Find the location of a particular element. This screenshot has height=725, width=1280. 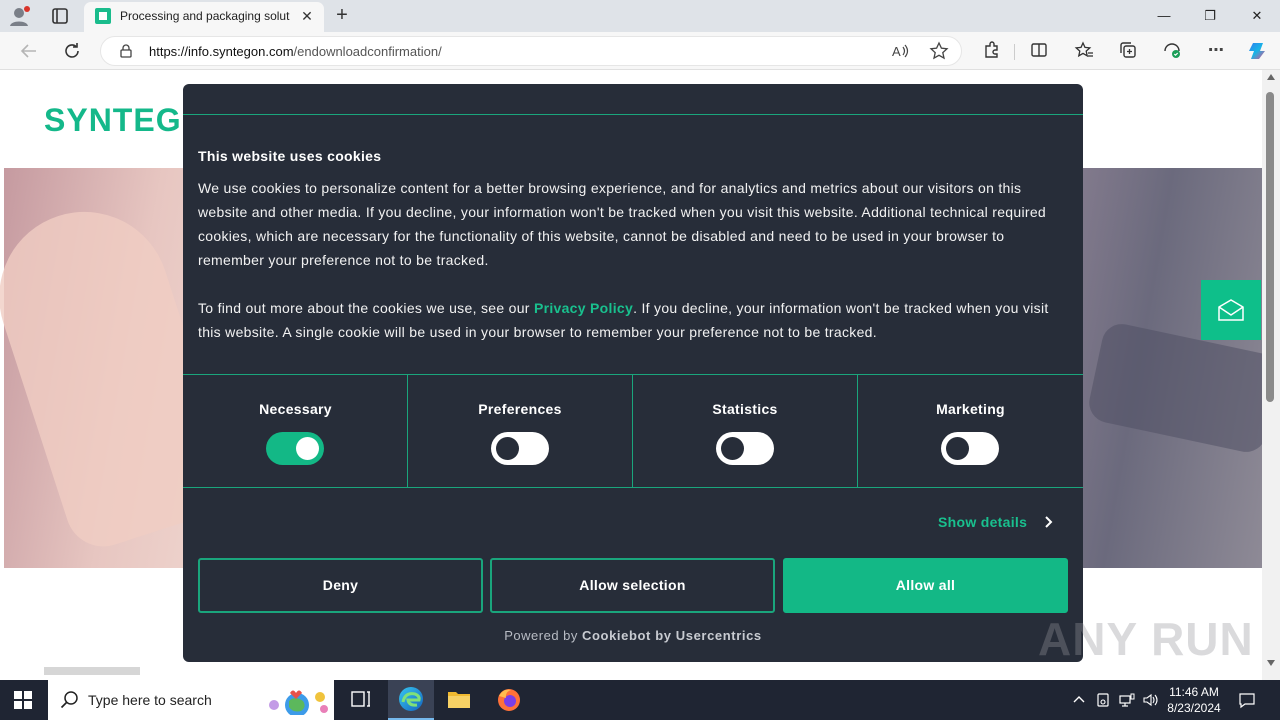

maximize-button: ❐ is located at coordinates (1210, 16).